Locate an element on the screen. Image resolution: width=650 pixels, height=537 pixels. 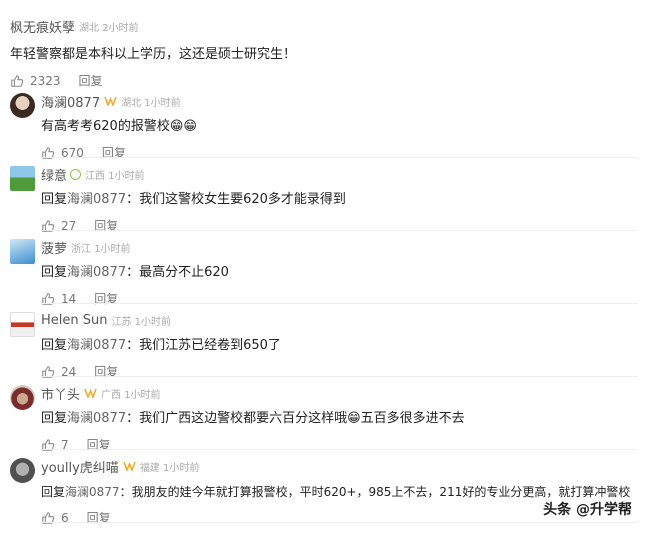
reply-text: 回复海澜0877：最高分不止620 is located at coordinates (135, 272).